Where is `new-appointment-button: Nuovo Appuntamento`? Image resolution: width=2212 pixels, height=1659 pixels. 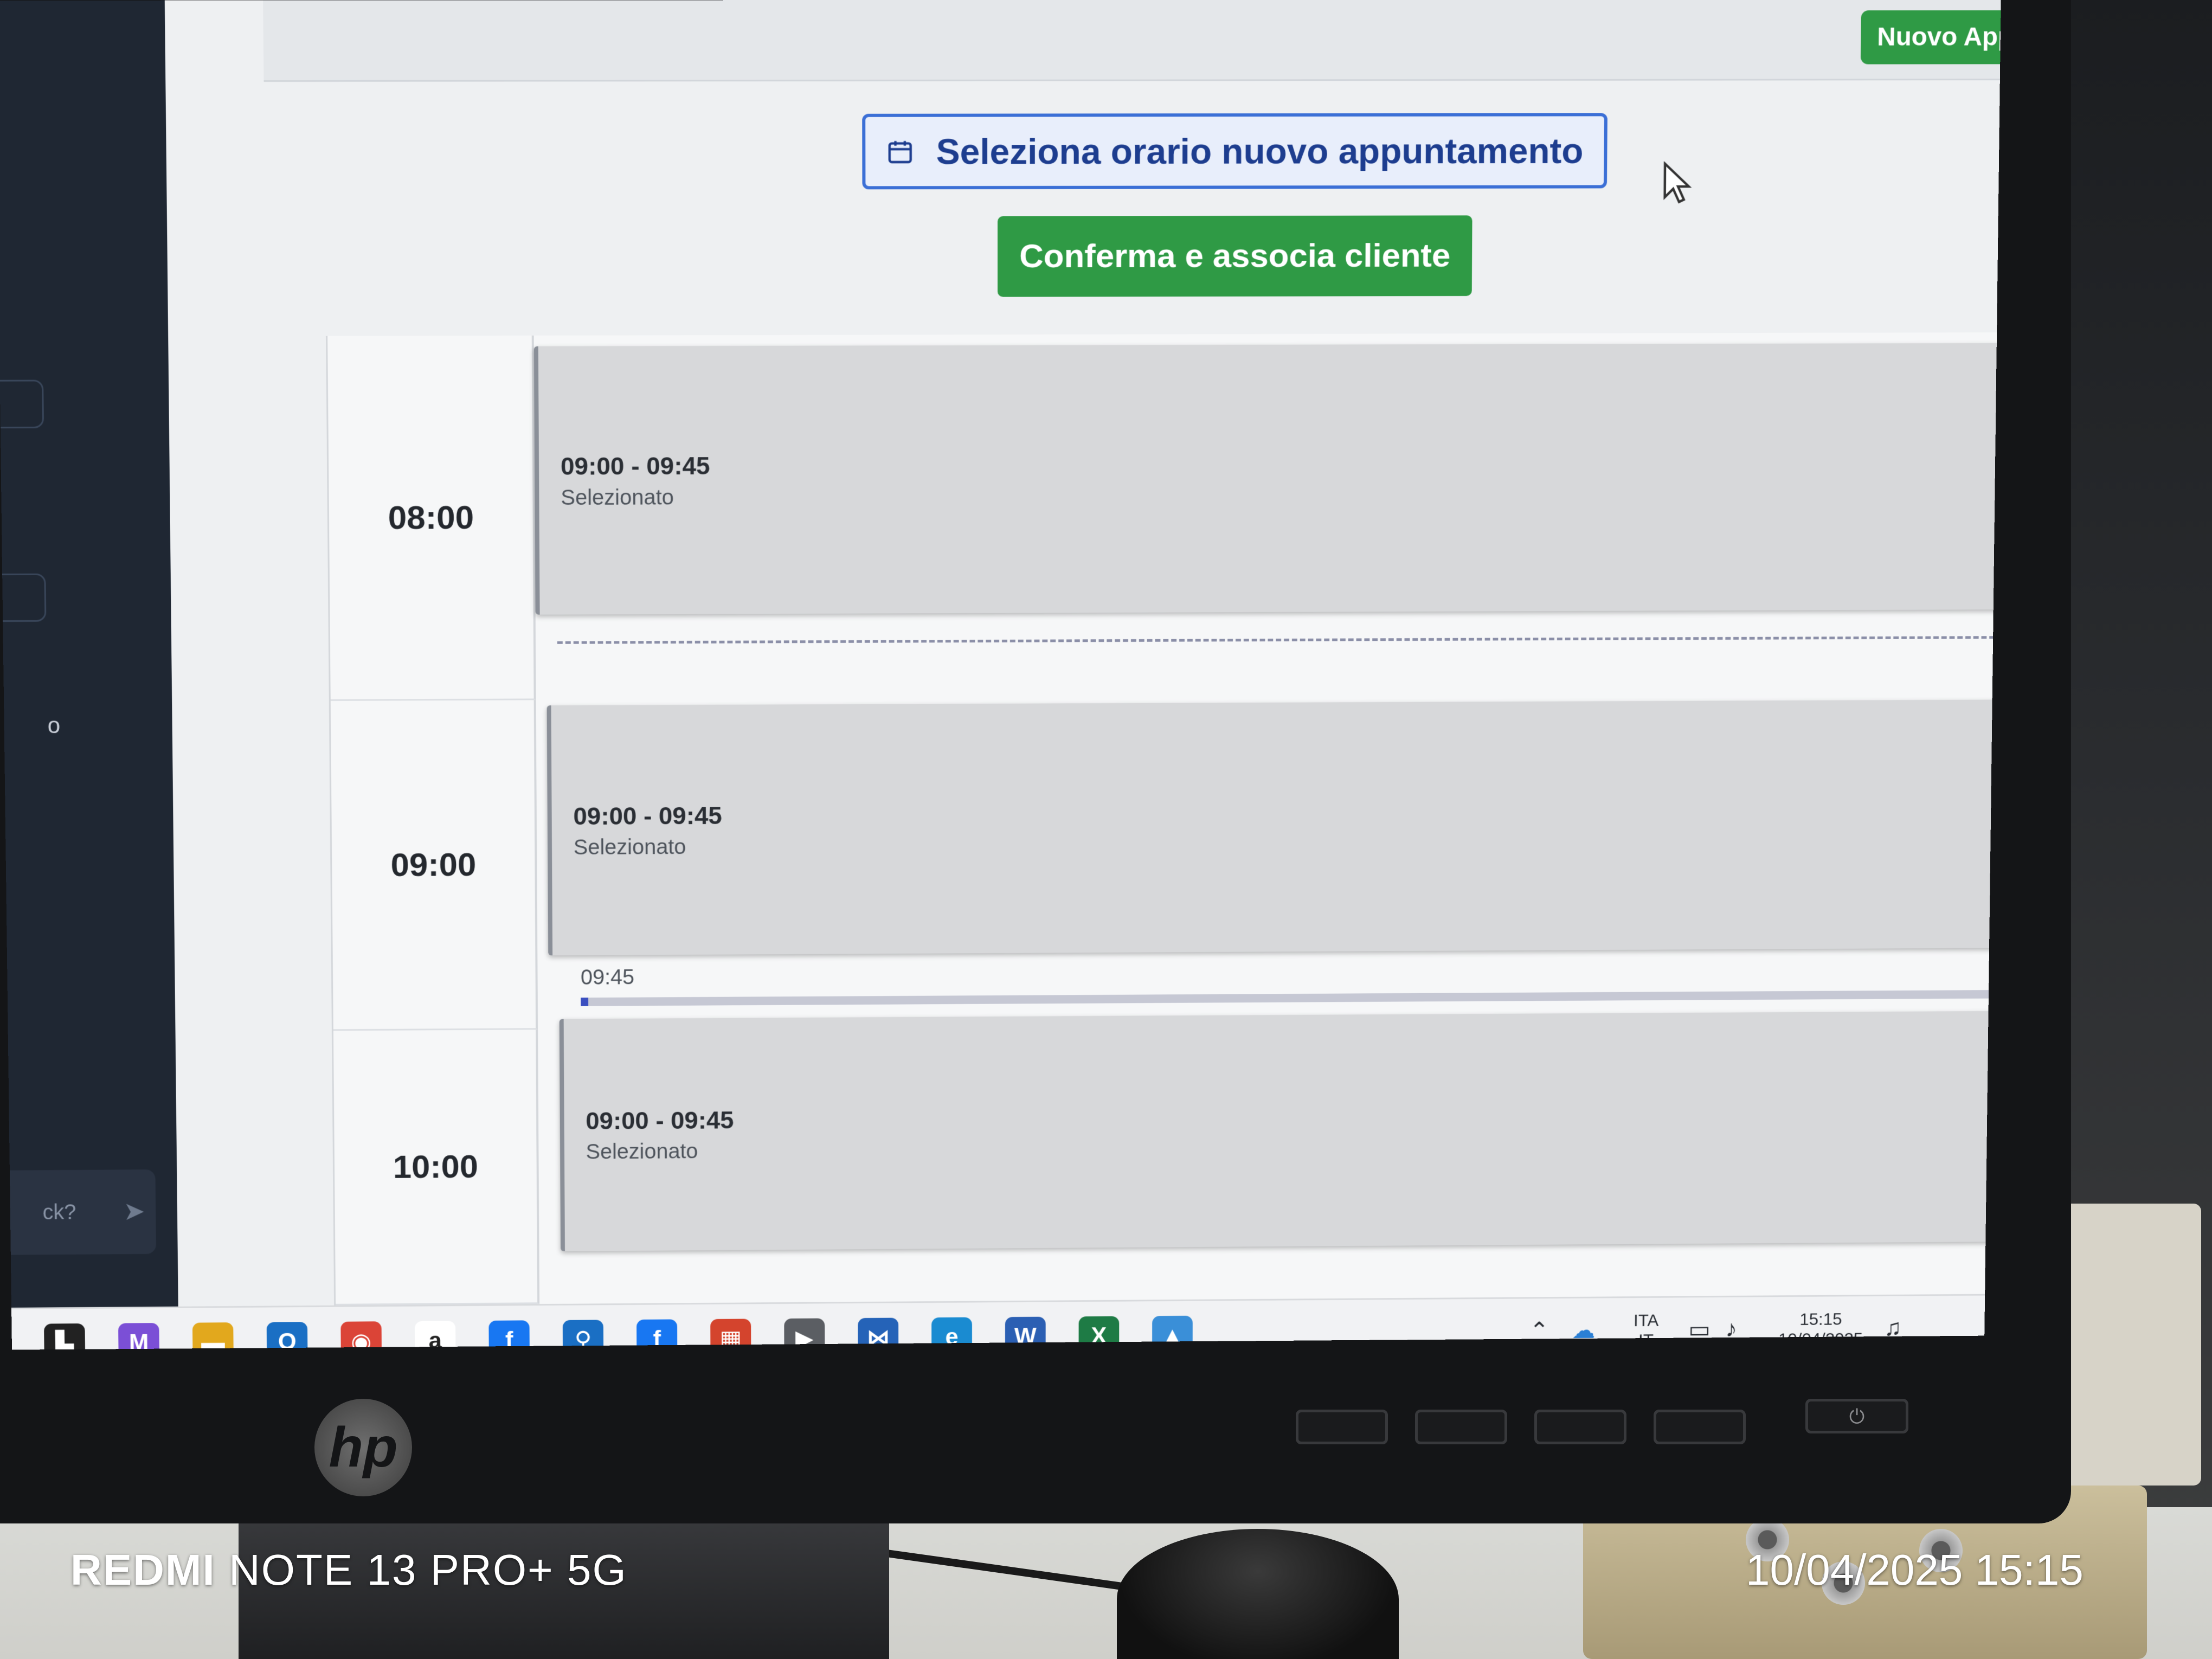 new-appointment-button: Nuovo Appuntamento is located at coordinates (1930, 37).